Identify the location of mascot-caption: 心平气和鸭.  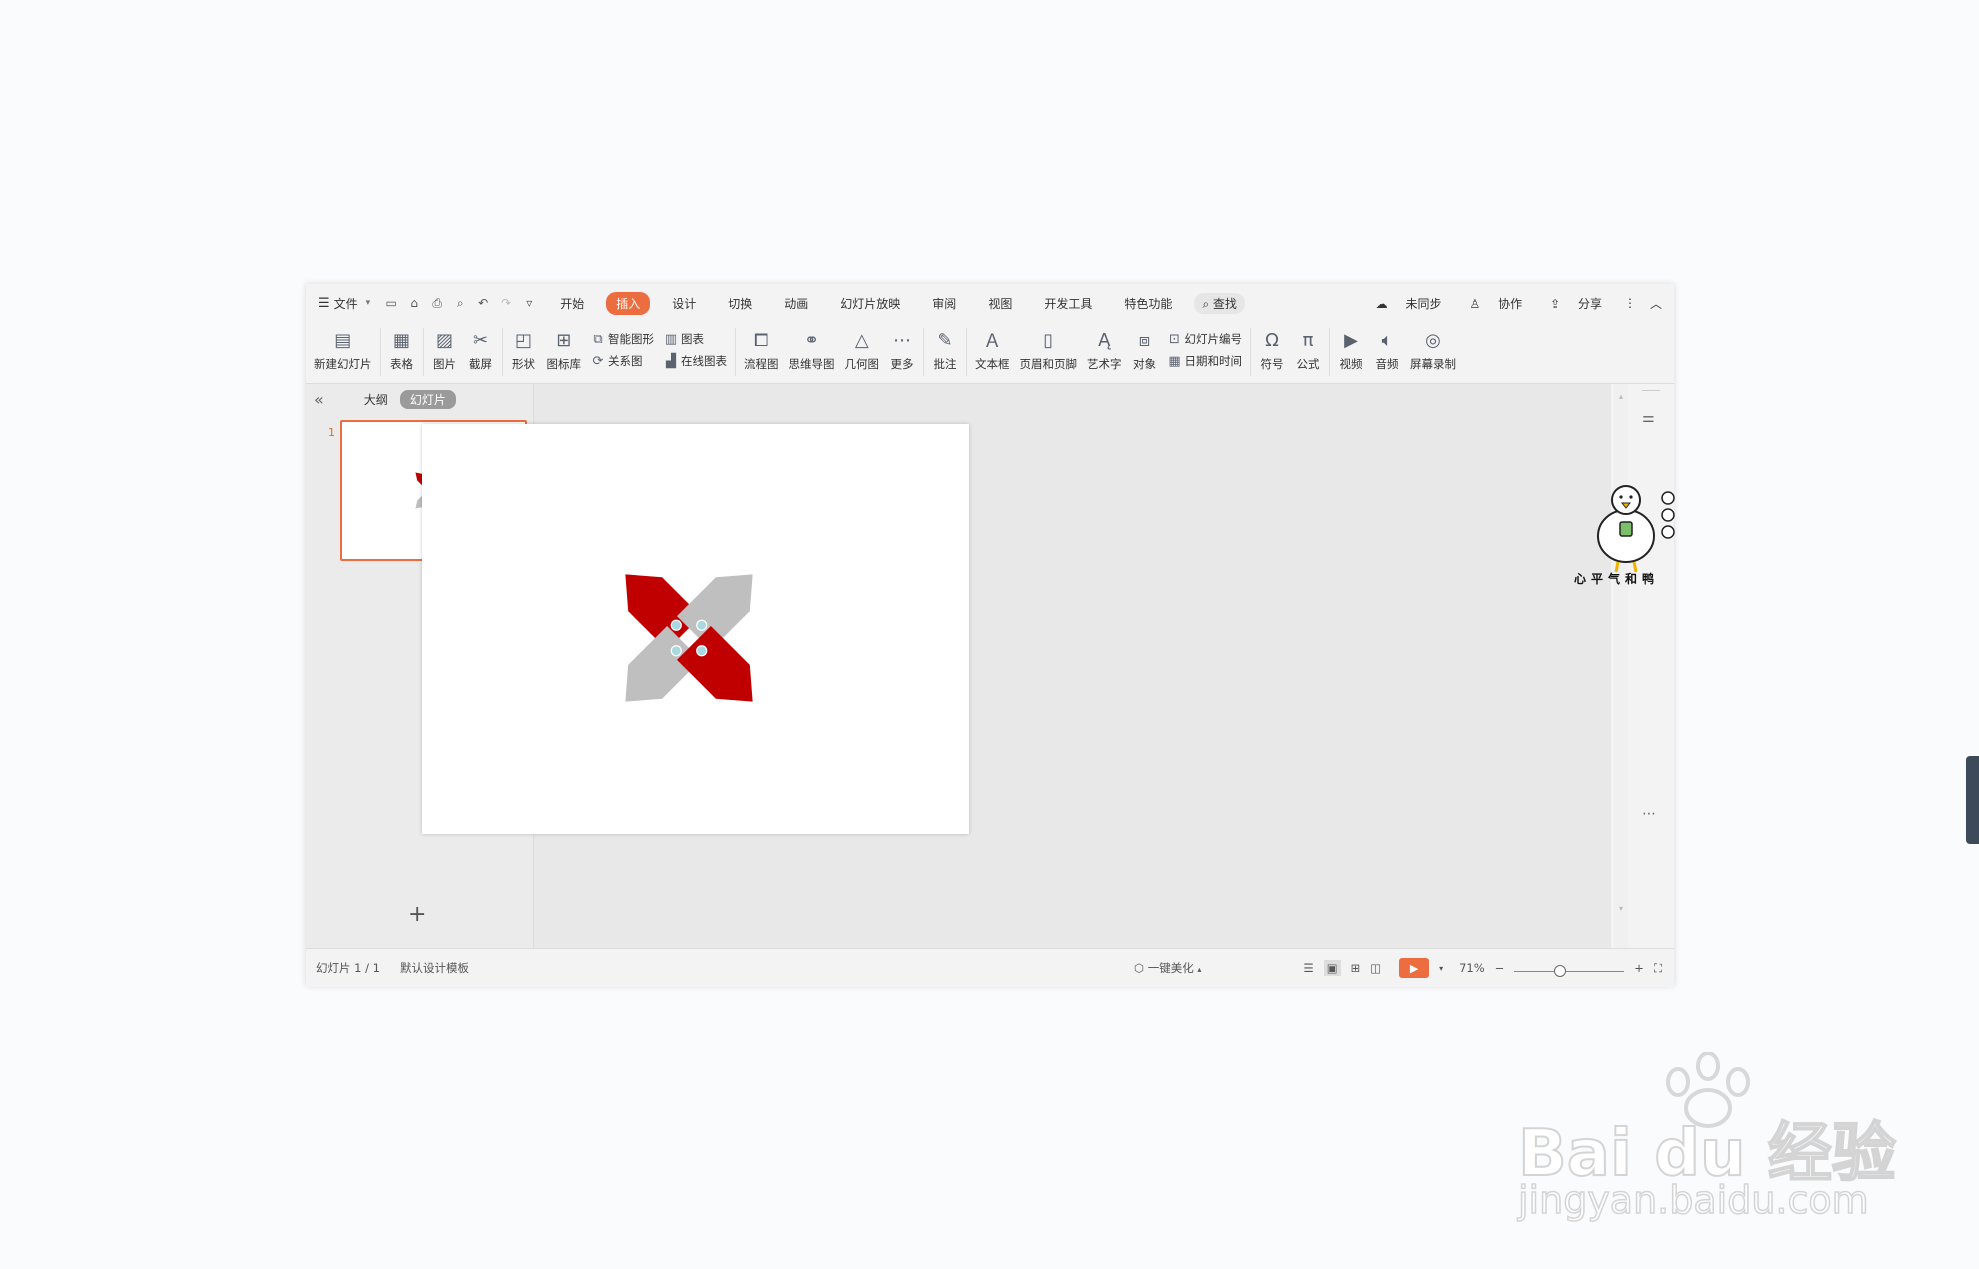
(1617, 579).